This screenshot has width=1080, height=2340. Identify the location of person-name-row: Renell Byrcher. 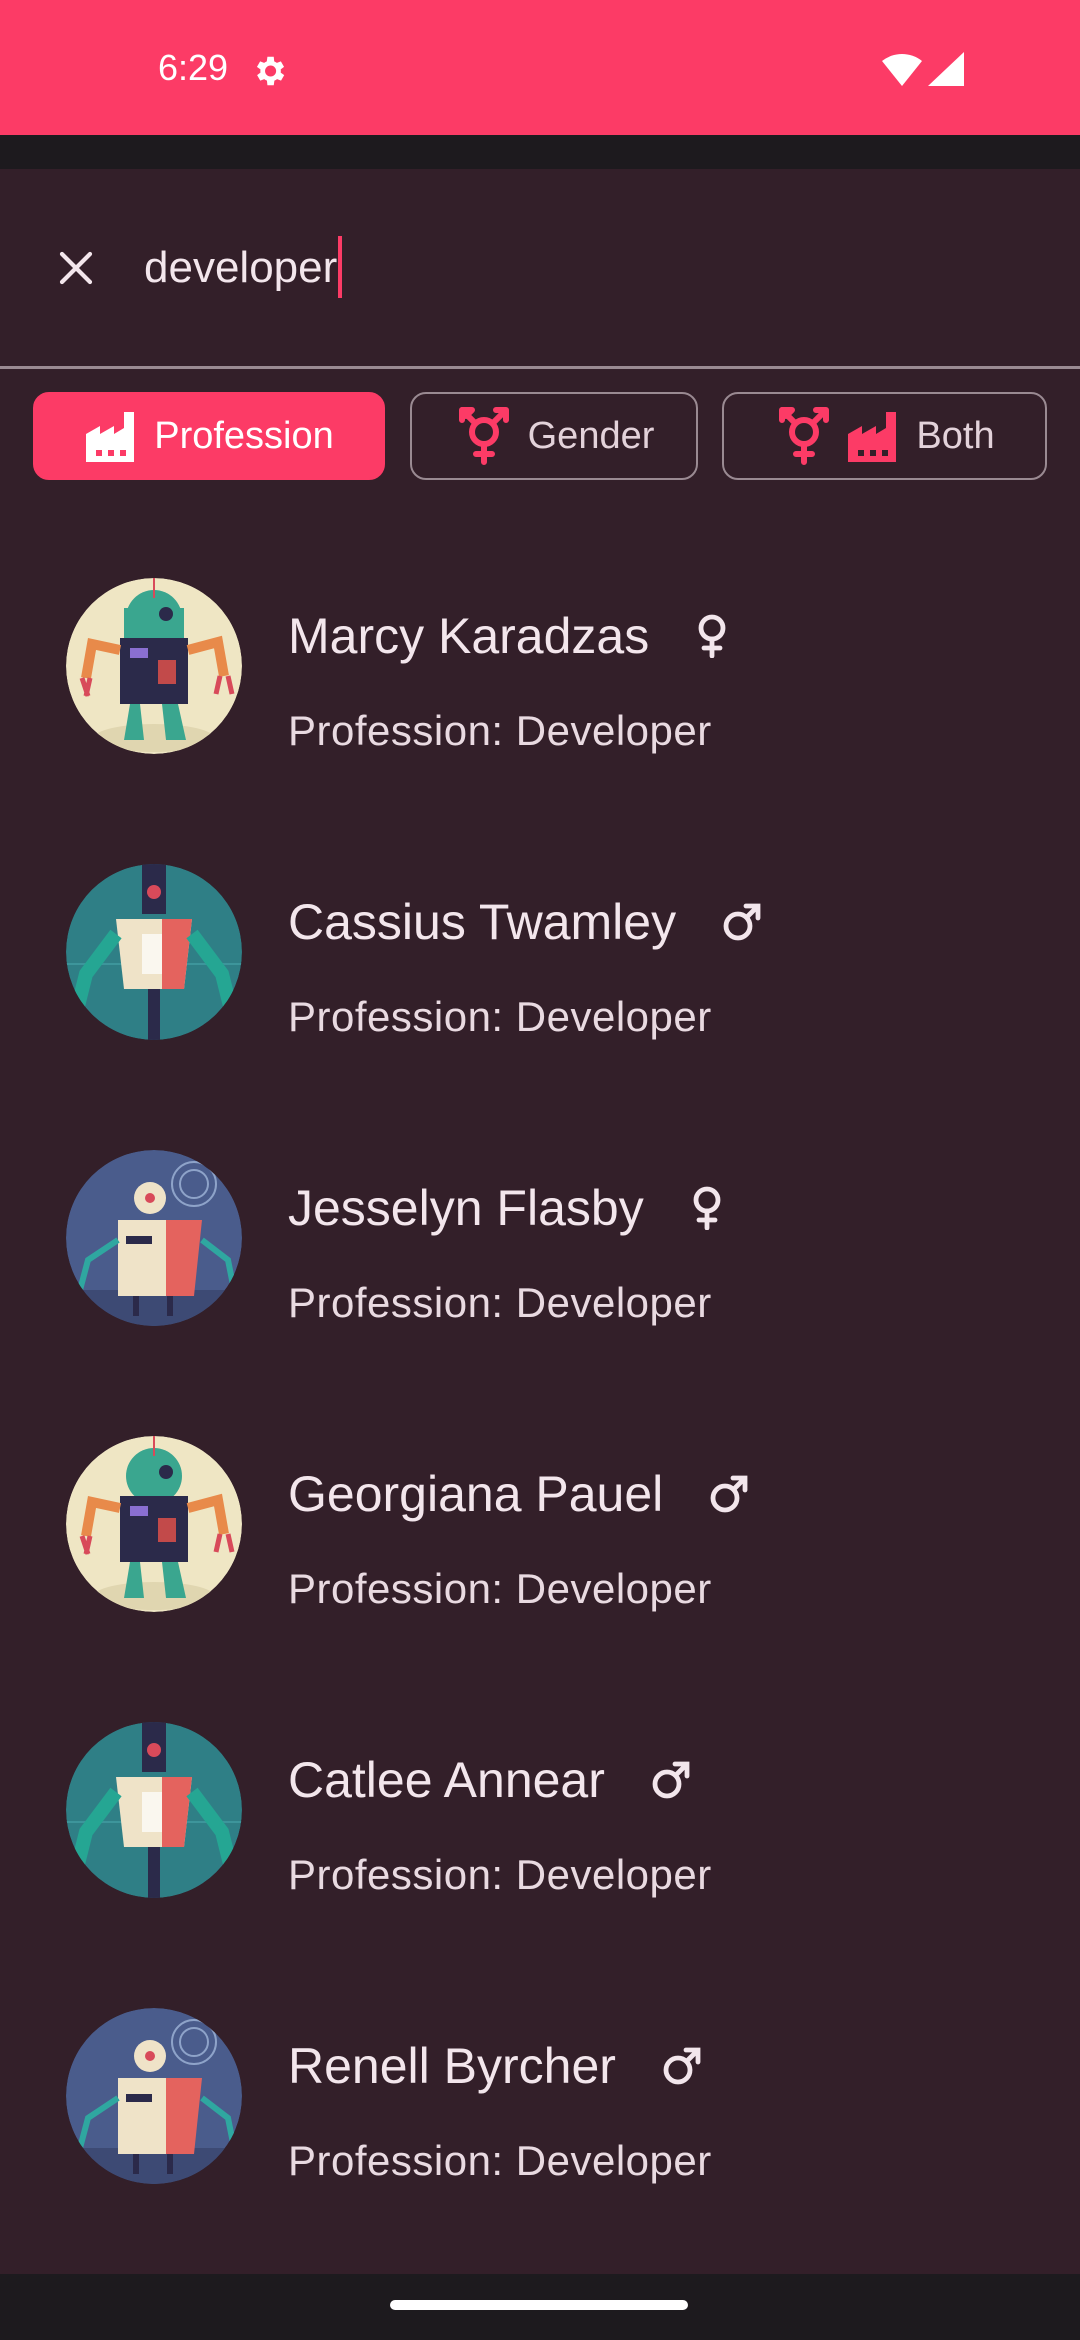
(495, 2066).